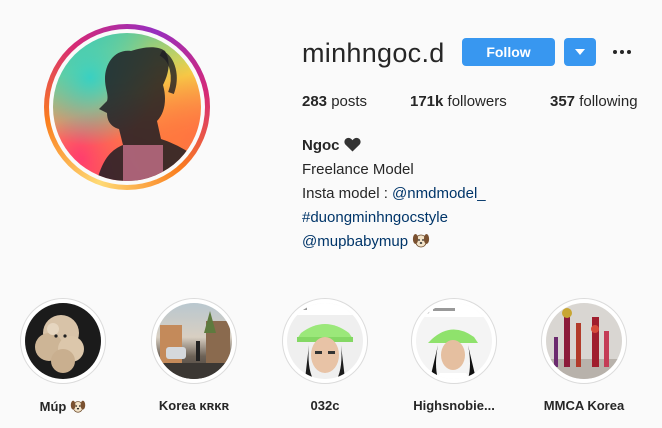  I want to click on bio-line-hashtag: #duongminhngocstyle, so click(394, 218).